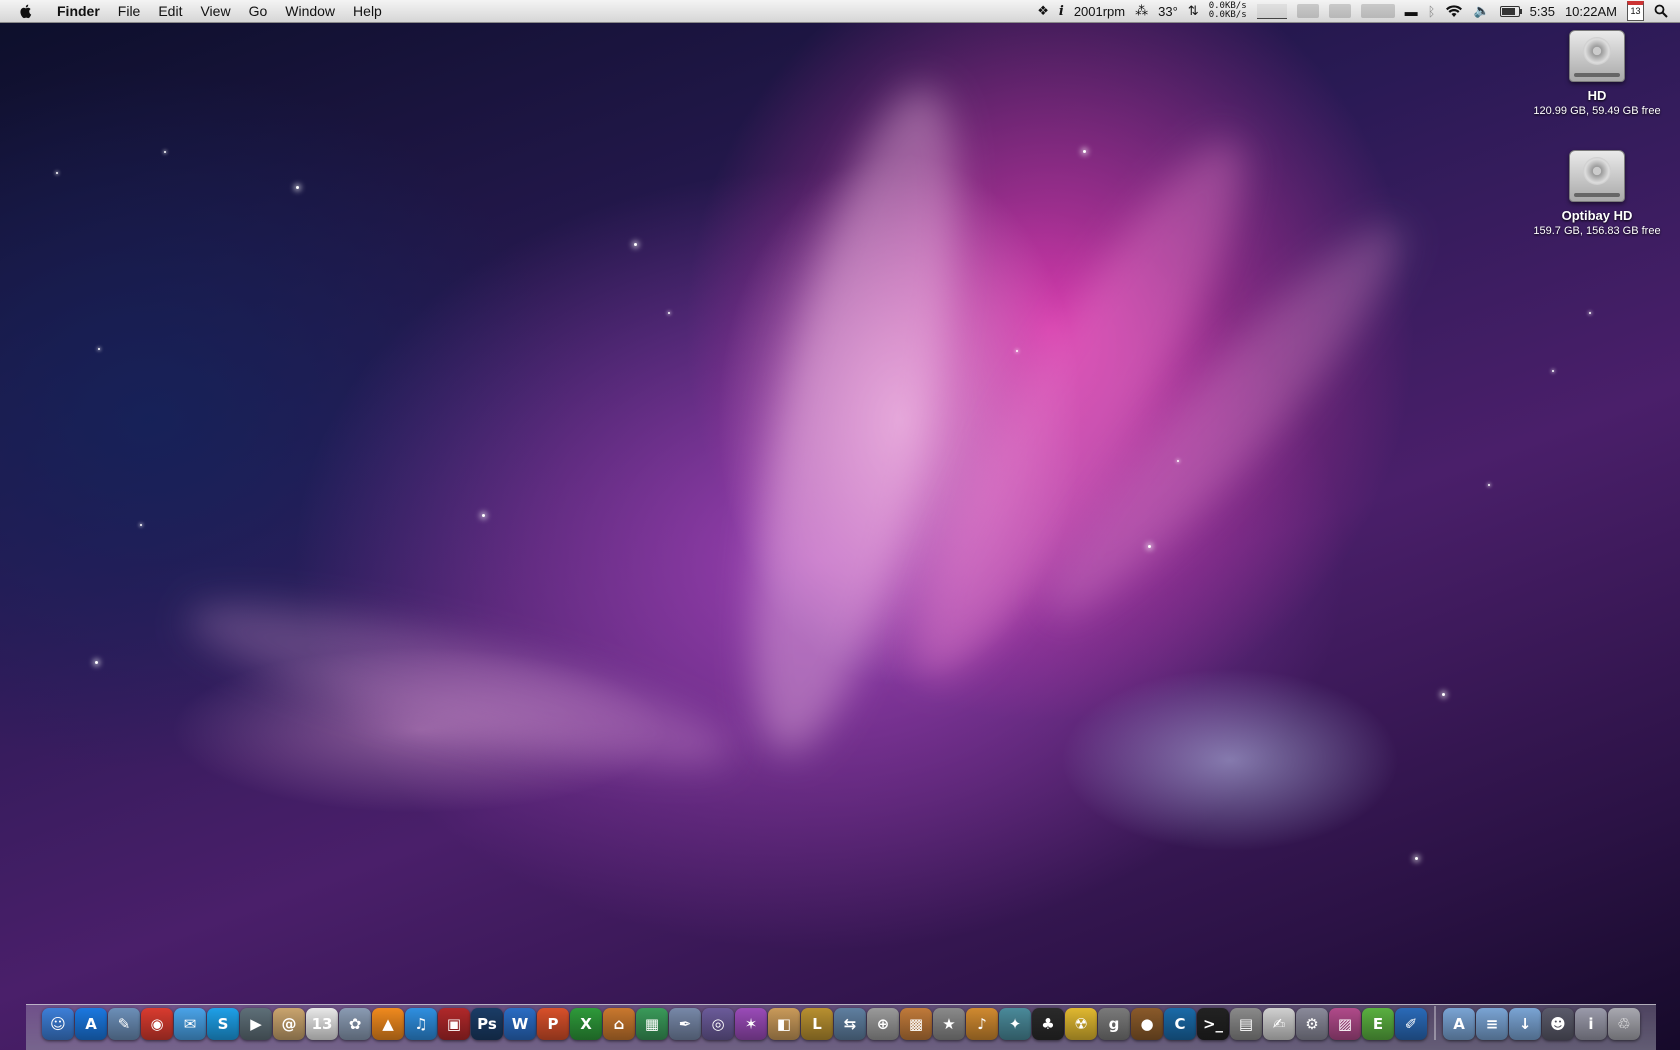  What do you see at coordinates (1510, 11) in the screenshot?
I see `battery-icon` at bounding box center [1510, 11].